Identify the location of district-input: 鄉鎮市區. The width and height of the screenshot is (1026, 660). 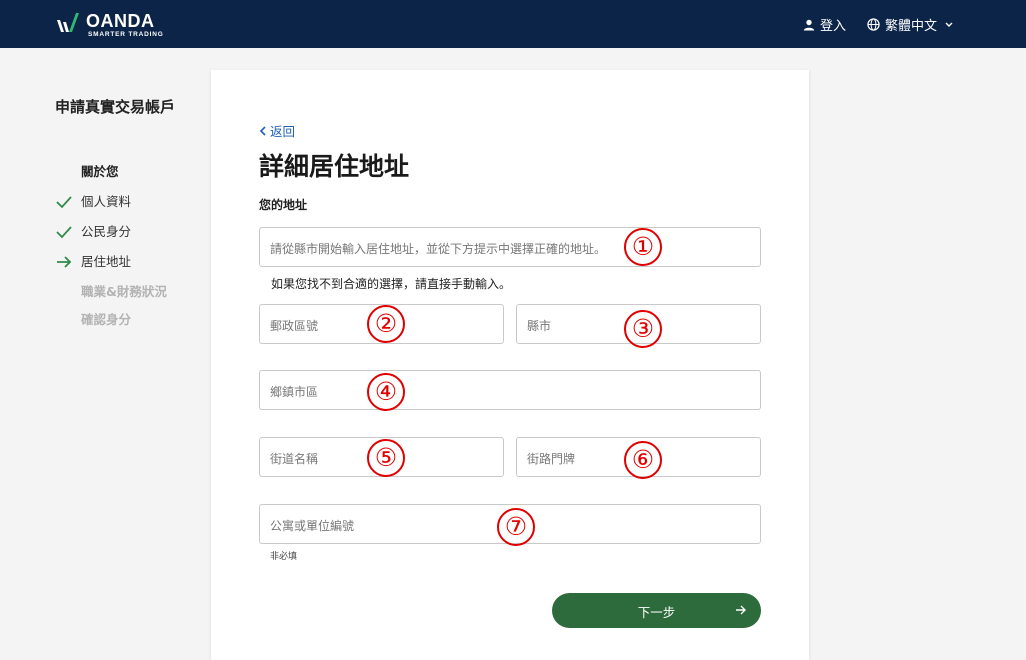
(510, 390).